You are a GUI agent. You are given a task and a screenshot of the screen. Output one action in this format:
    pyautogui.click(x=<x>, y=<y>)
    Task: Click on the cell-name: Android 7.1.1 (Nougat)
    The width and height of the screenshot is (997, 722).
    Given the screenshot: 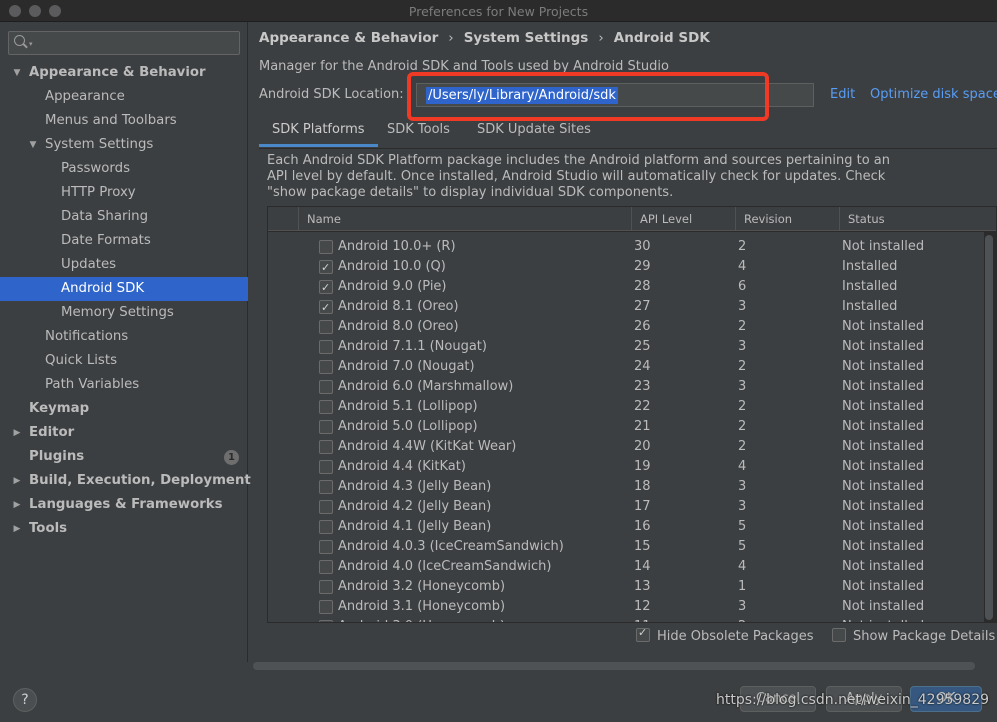 What is the action you would take?
    pyautogui.click(x=412, y=346)
    